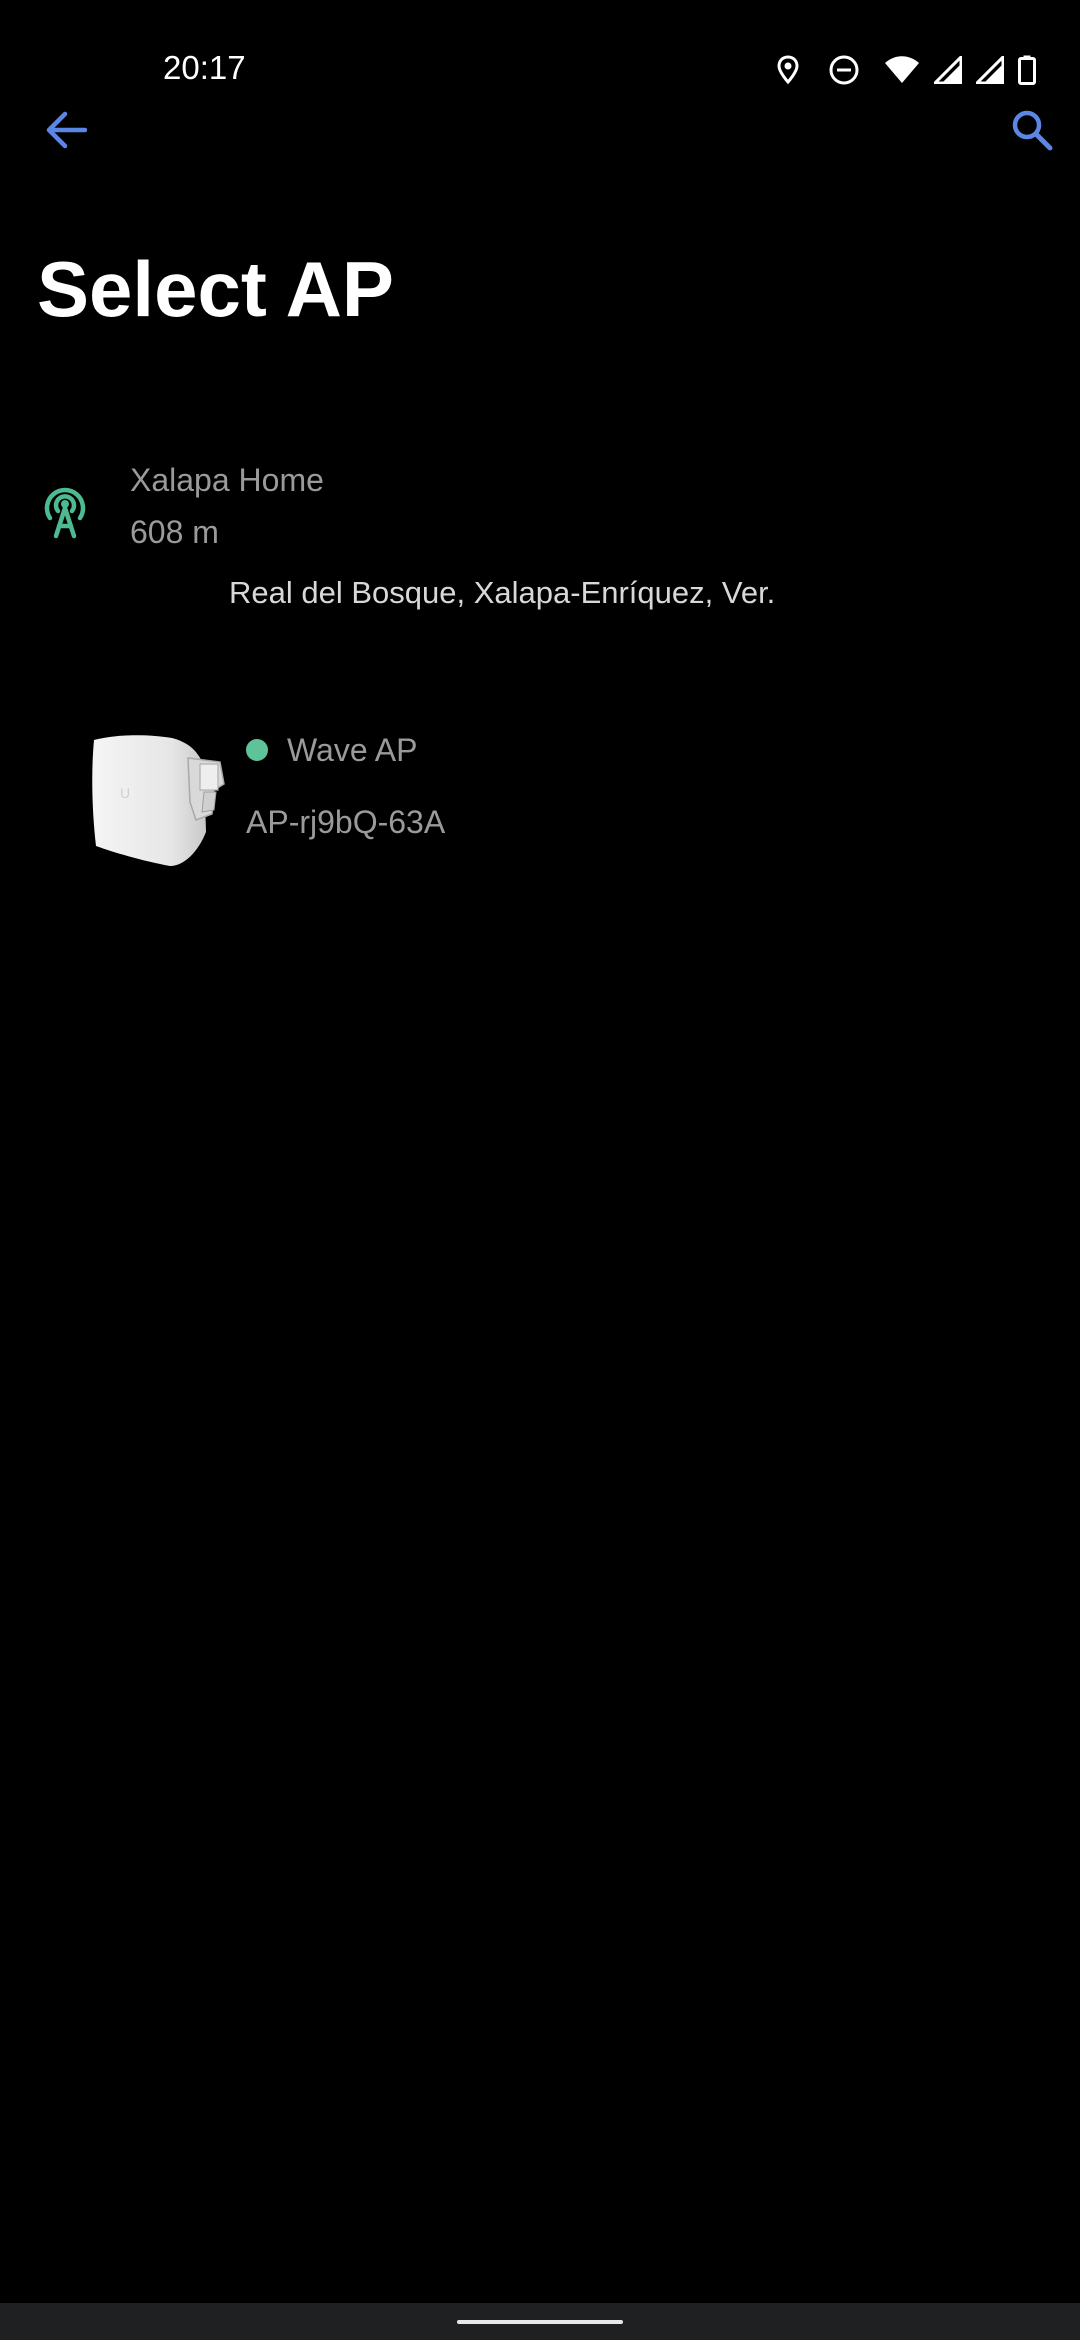 The height and width of the screenshot is (2340, 1080). I want to click on antenna-broadcast-icon, so click(65, 510).